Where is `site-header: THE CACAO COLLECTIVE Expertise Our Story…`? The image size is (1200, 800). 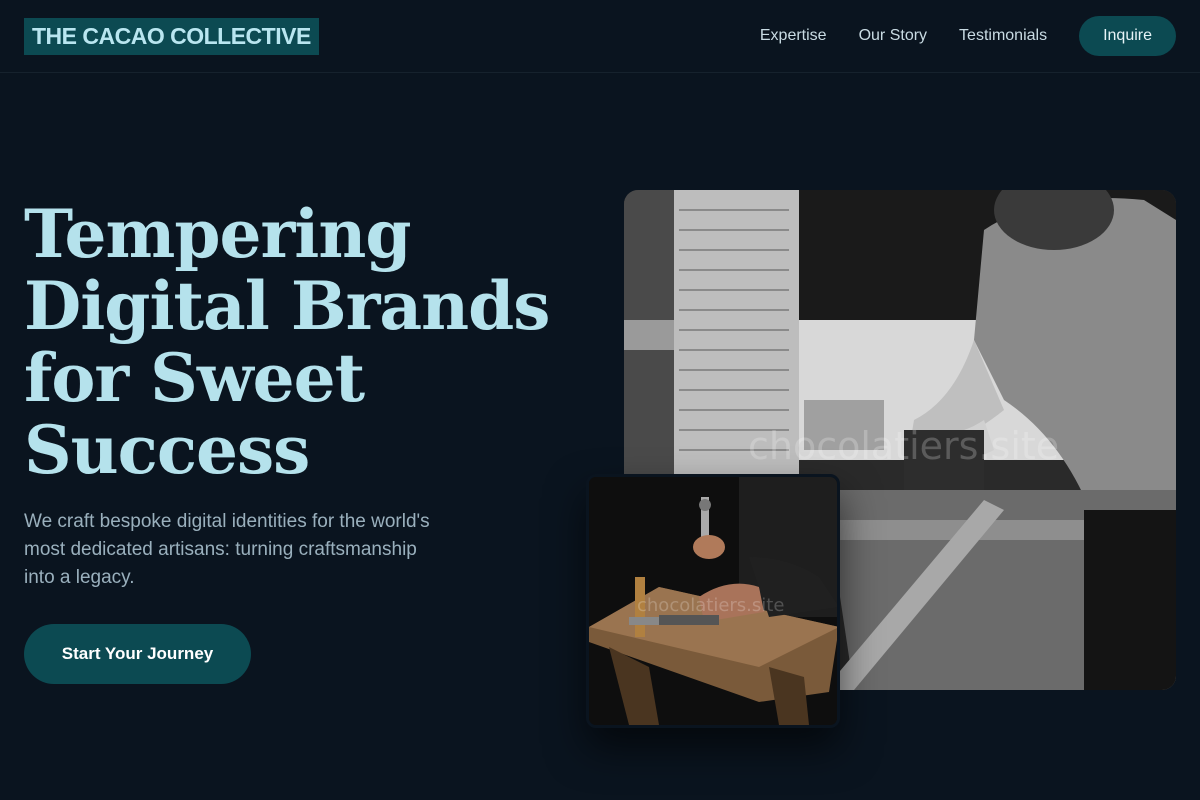
site-header: THE CACAO COLLECTIVE Expertise Our Story… is located at coordinates (600, 36).